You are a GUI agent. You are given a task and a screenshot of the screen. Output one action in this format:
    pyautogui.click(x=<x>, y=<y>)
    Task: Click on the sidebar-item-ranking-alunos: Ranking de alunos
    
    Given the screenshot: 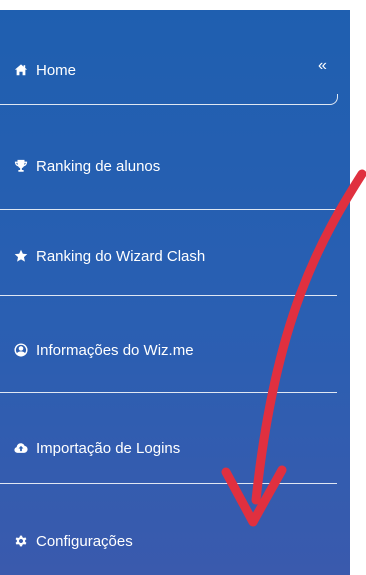 What is the action you would take?
    pyautogui.click(x=168, y=166)
    